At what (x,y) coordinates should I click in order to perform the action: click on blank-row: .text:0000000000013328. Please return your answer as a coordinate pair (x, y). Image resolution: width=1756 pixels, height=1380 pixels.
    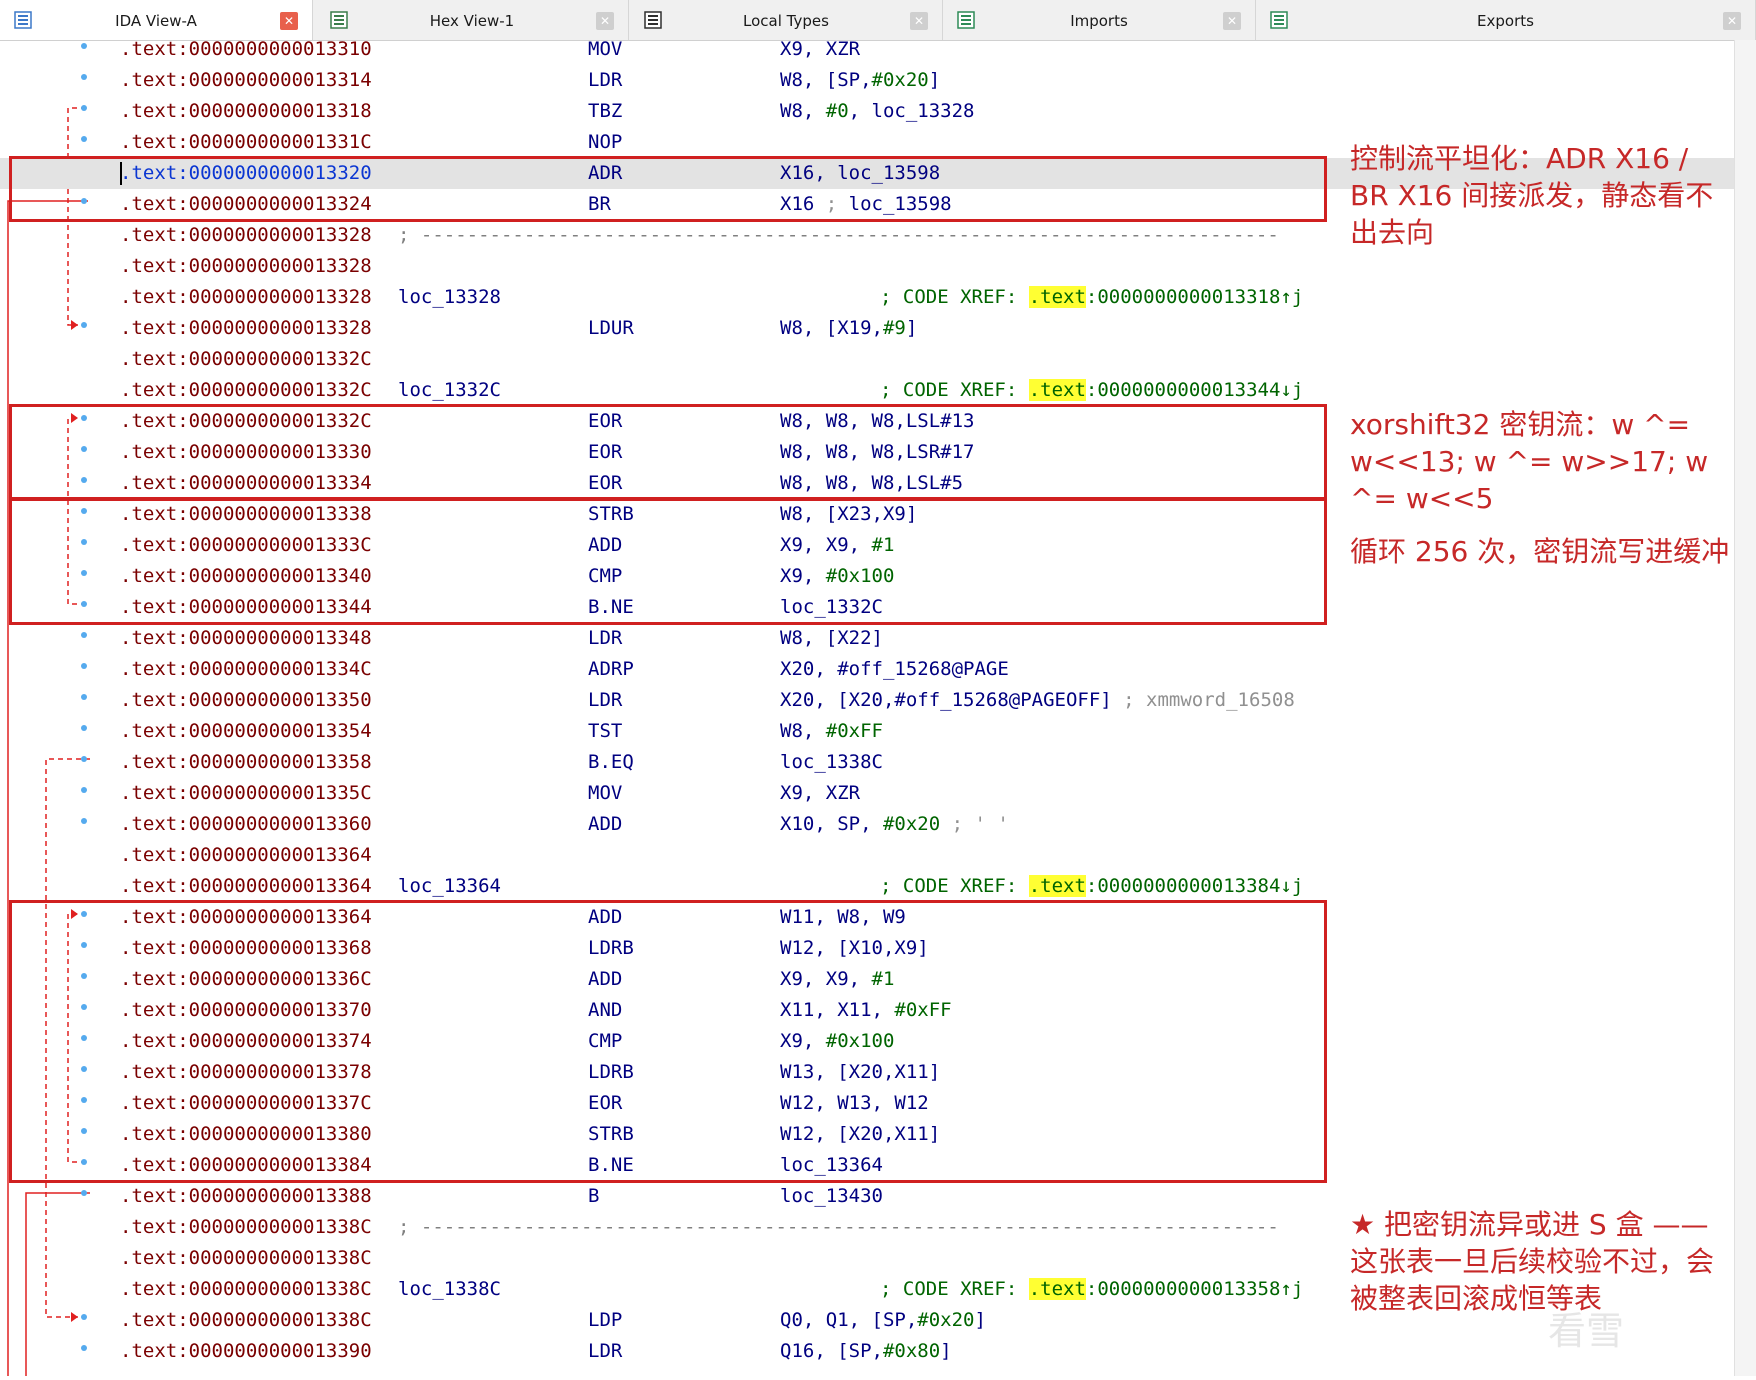
    Looking at the image, I should click on (867, 266).